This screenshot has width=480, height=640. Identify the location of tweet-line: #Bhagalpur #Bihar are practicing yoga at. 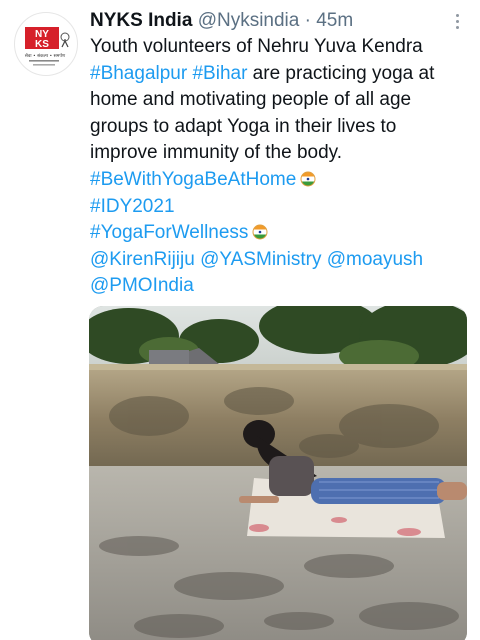
(262, 73).